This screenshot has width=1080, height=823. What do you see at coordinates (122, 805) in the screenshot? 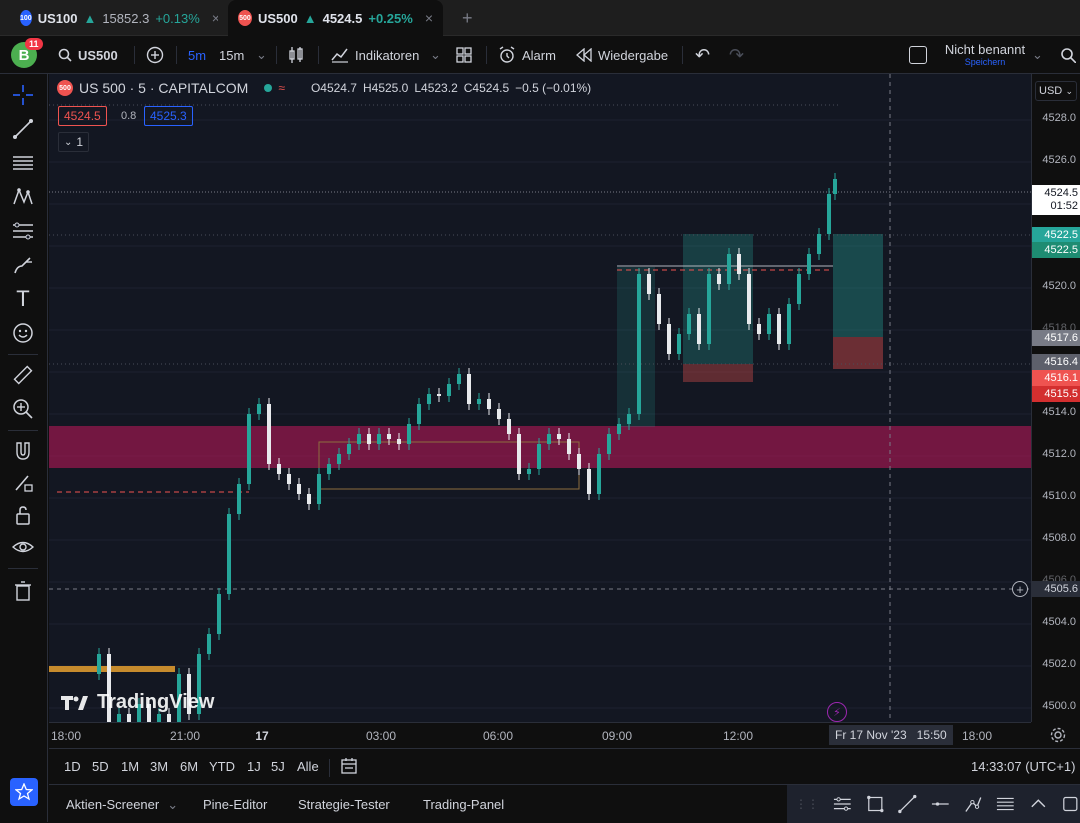
I see `tab-stock-screener: Aktien-Screener ⌄` at bounding box center [122, 805].